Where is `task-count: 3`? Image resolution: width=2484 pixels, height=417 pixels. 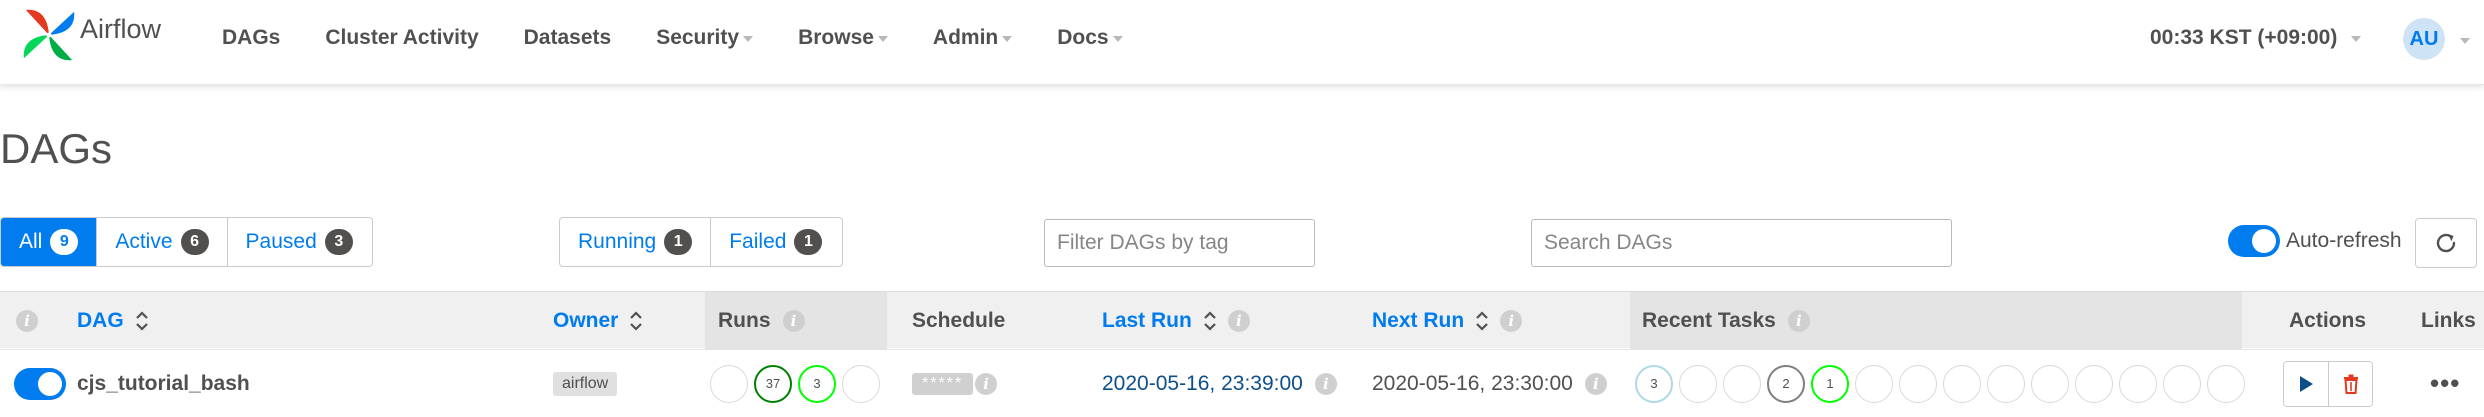 task-count: 3 is located at coordinates (1654, 383).